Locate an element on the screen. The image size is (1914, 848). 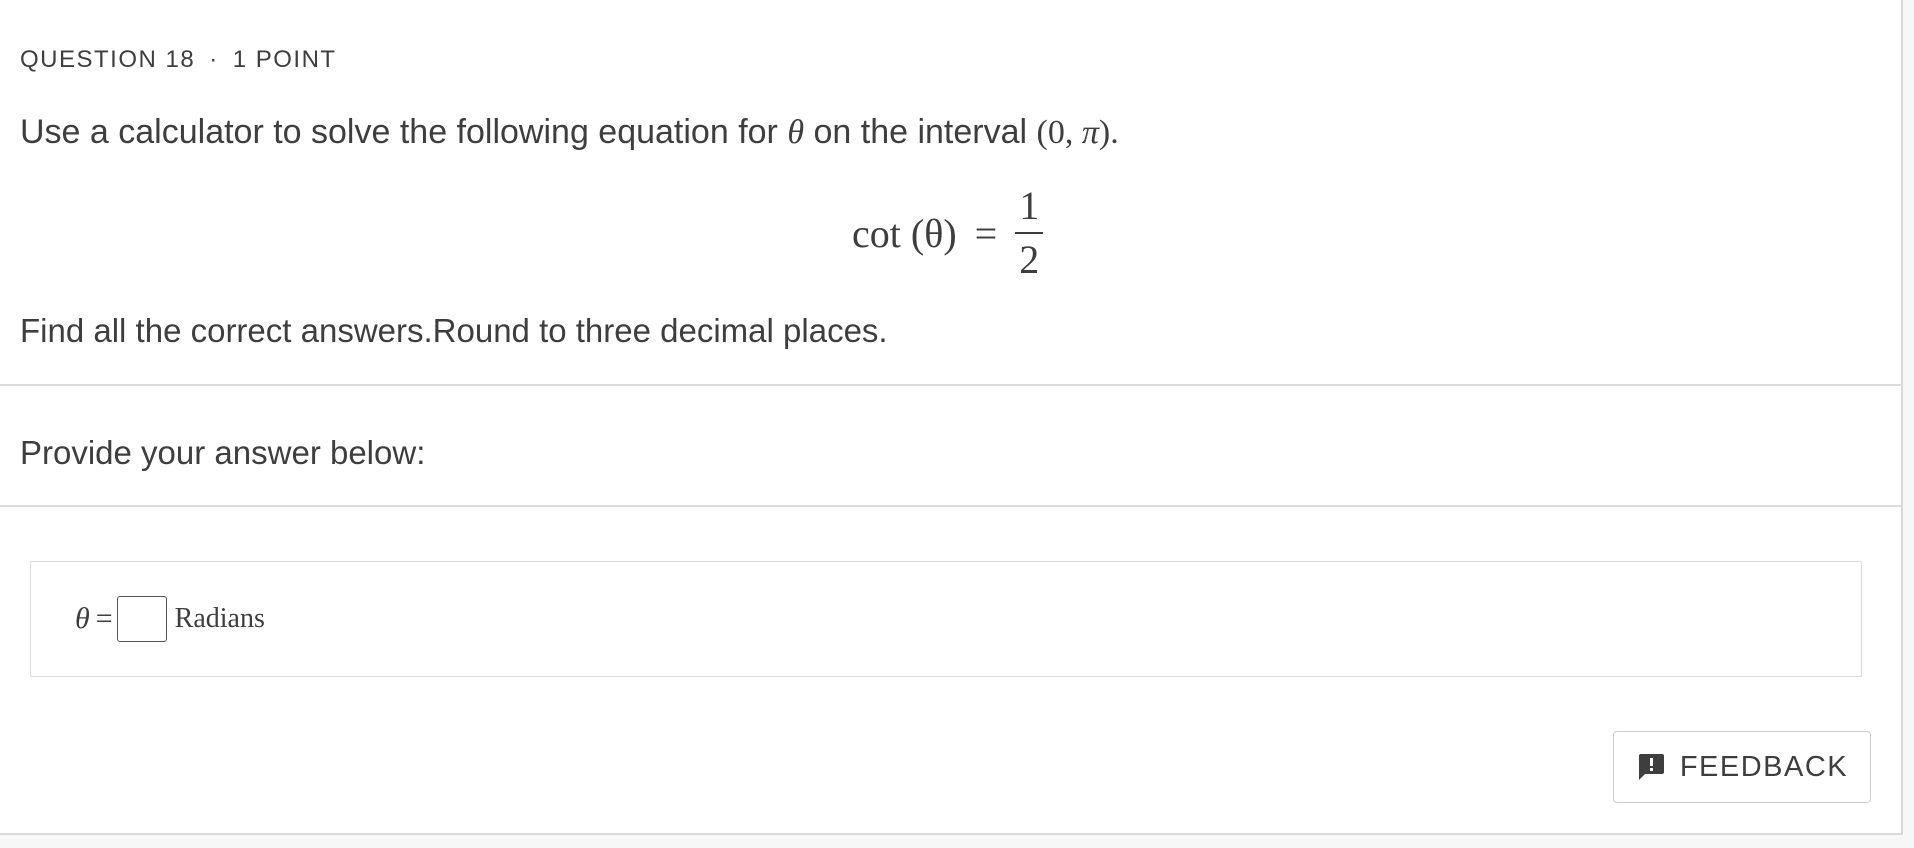
feedback-label: FEEDBACK is located at coordinates (1764, 766).